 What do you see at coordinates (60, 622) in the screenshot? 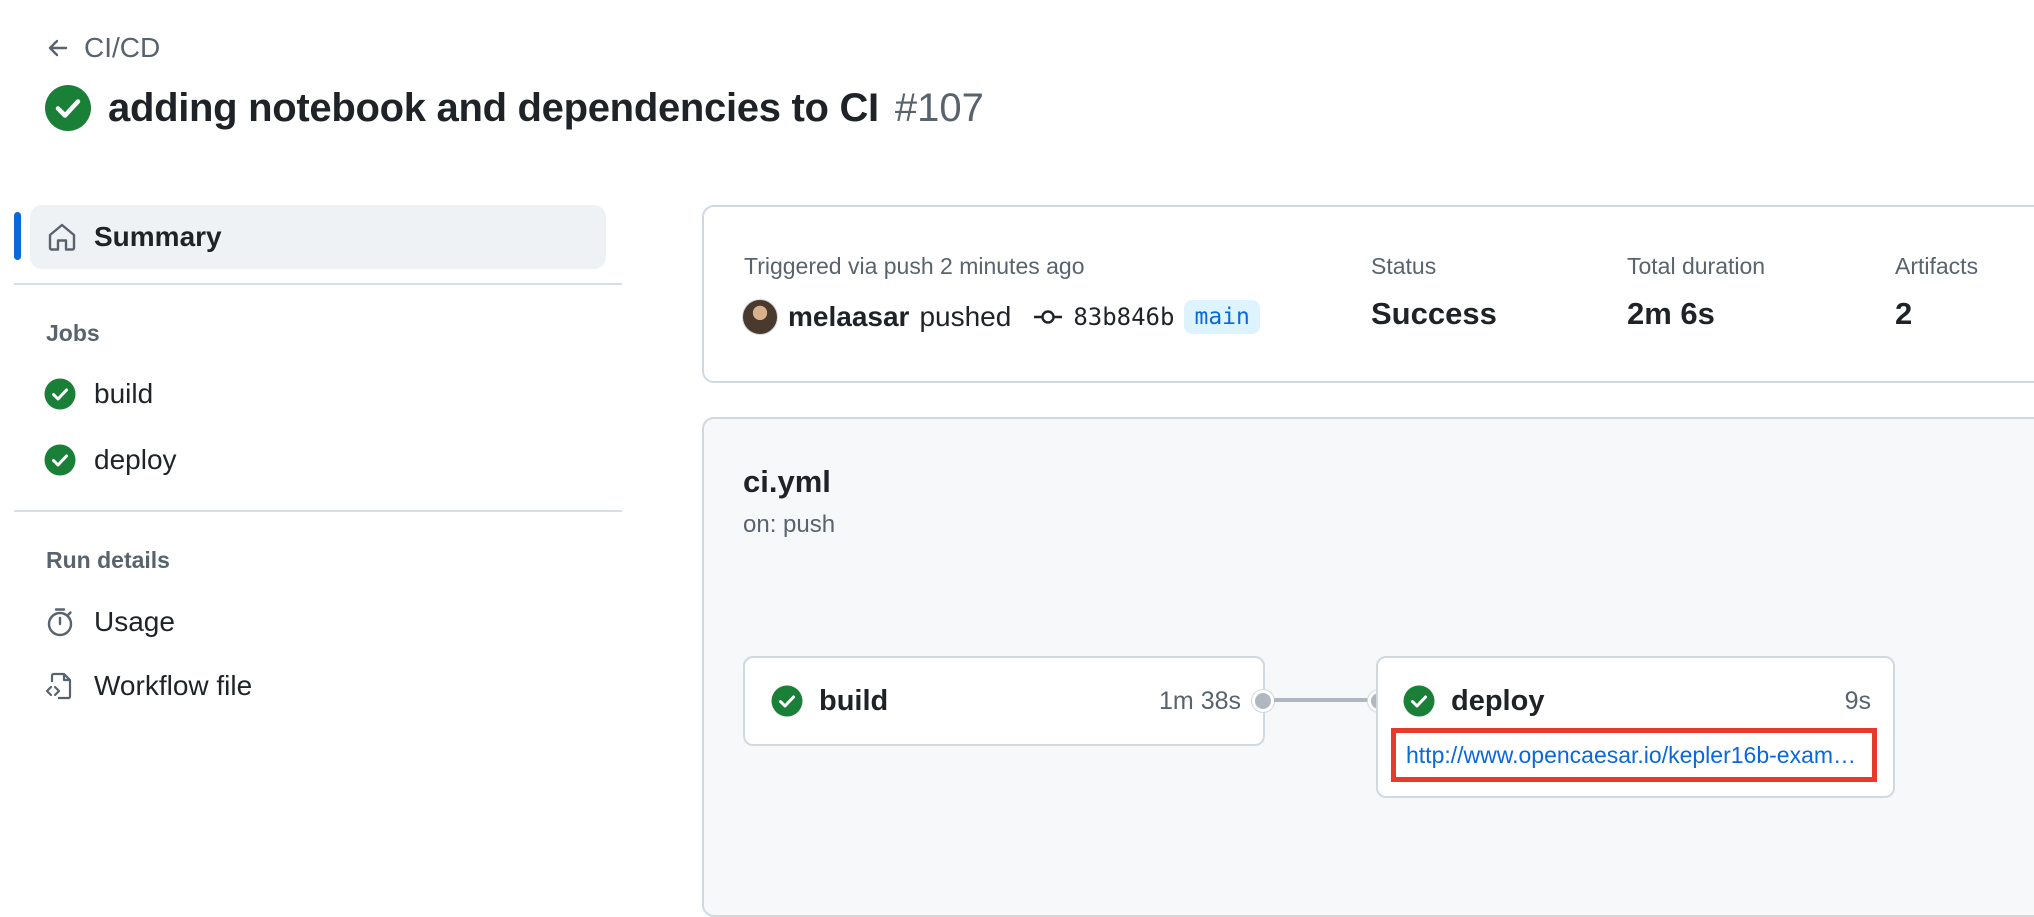
I see `stopwatch-icon` at bounding box center [60, 622].